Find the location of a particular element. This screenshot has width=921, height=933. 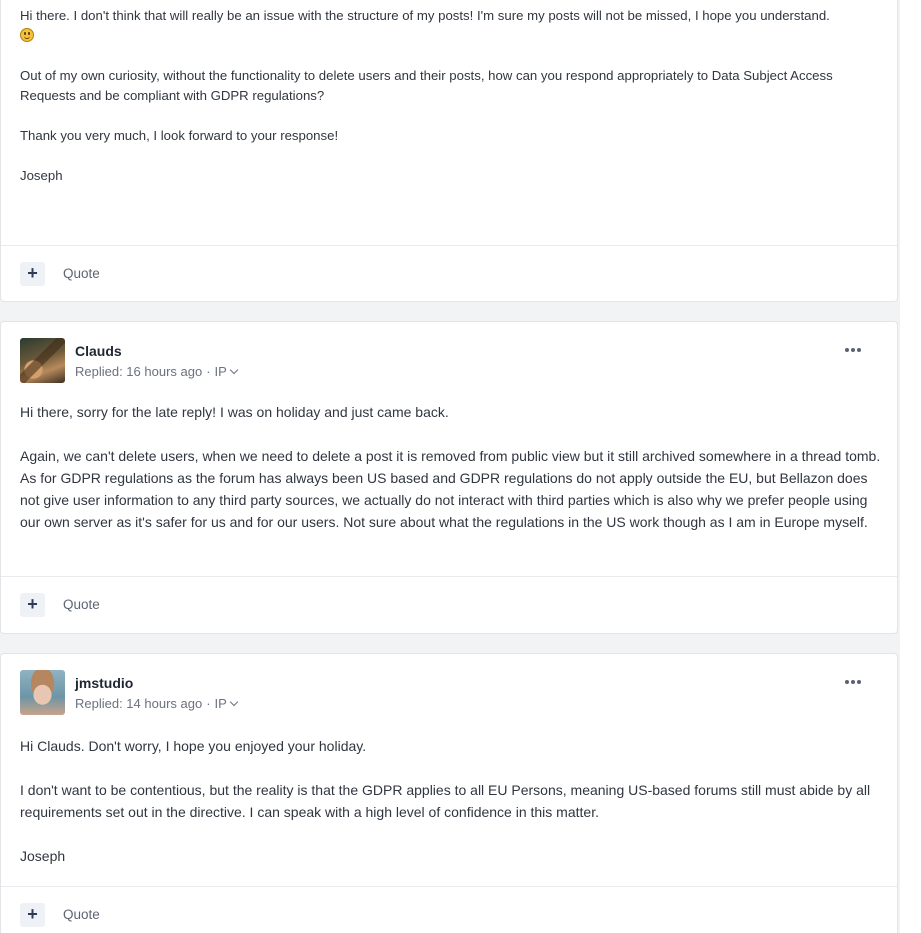

reply-time: Replied: 14 hours ago is located at coordinates (139, 703).